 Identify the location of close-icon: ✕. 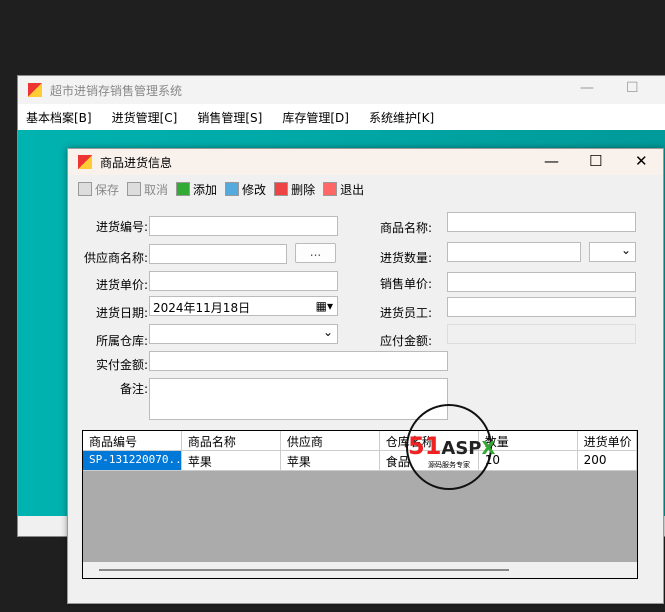
(641, 161).